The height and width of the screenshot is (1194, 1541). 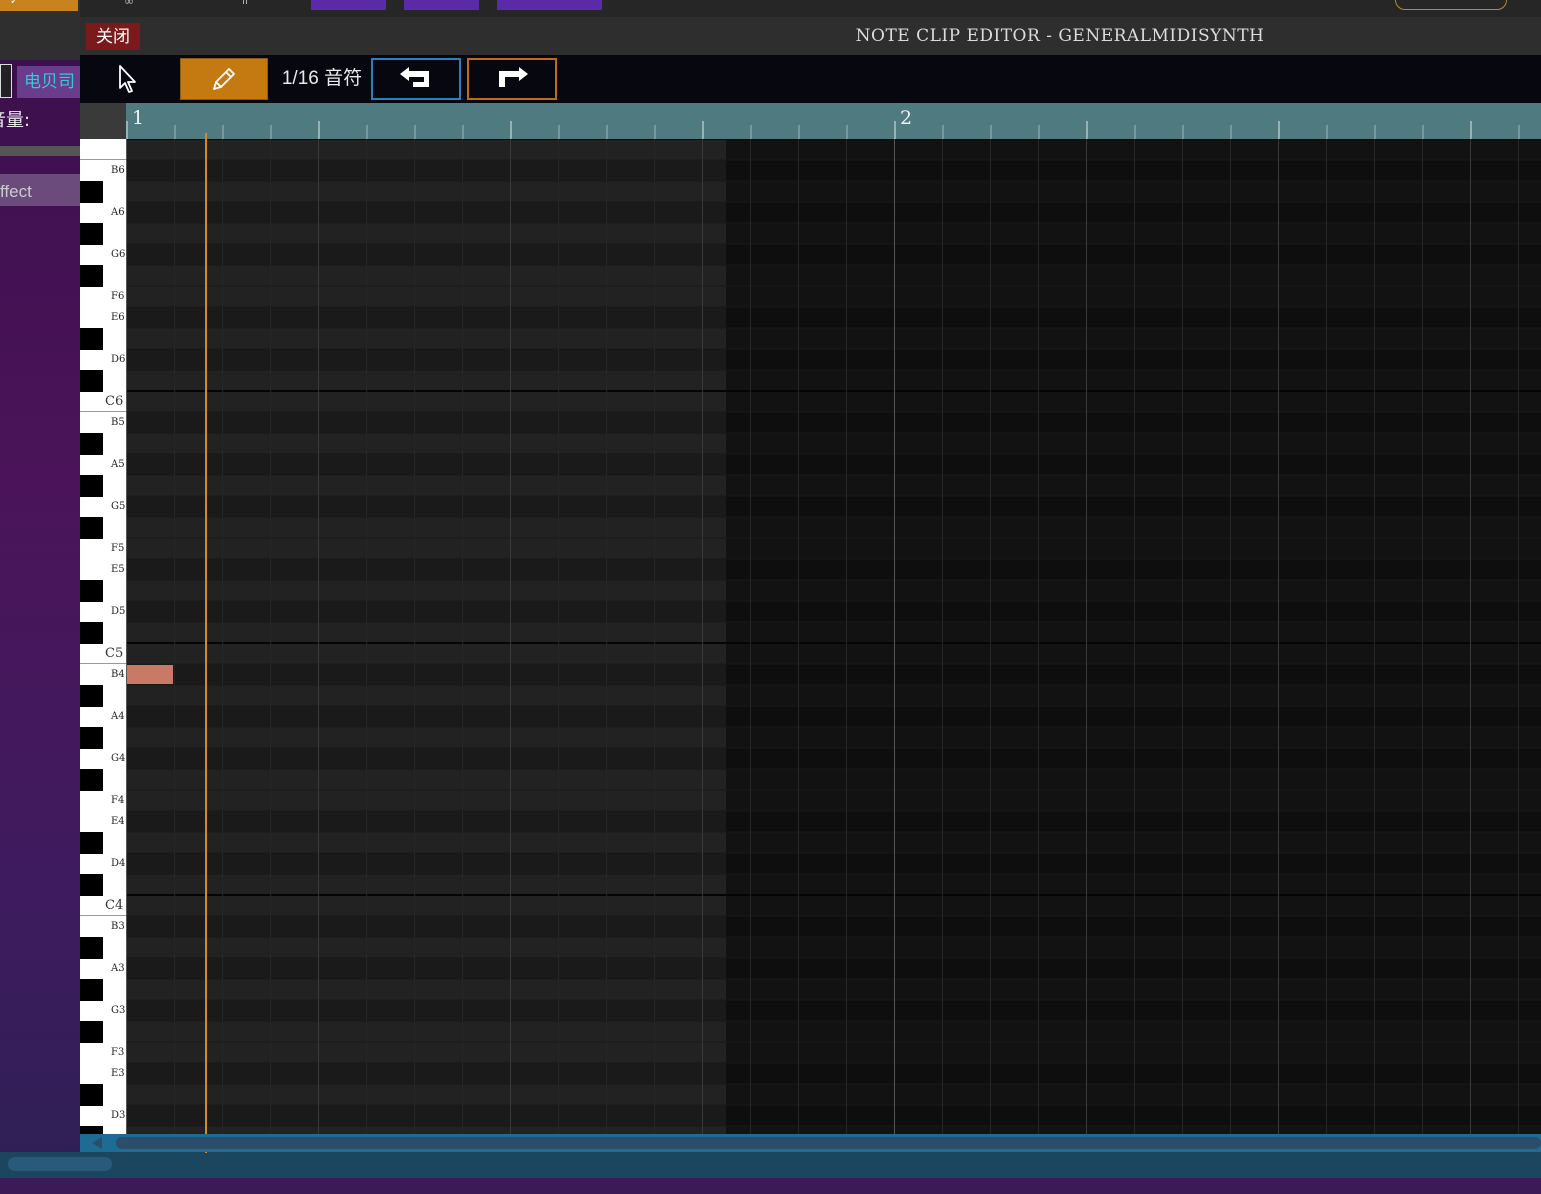 I want to click on scroll-thumb, so click(x=828, y=1143).